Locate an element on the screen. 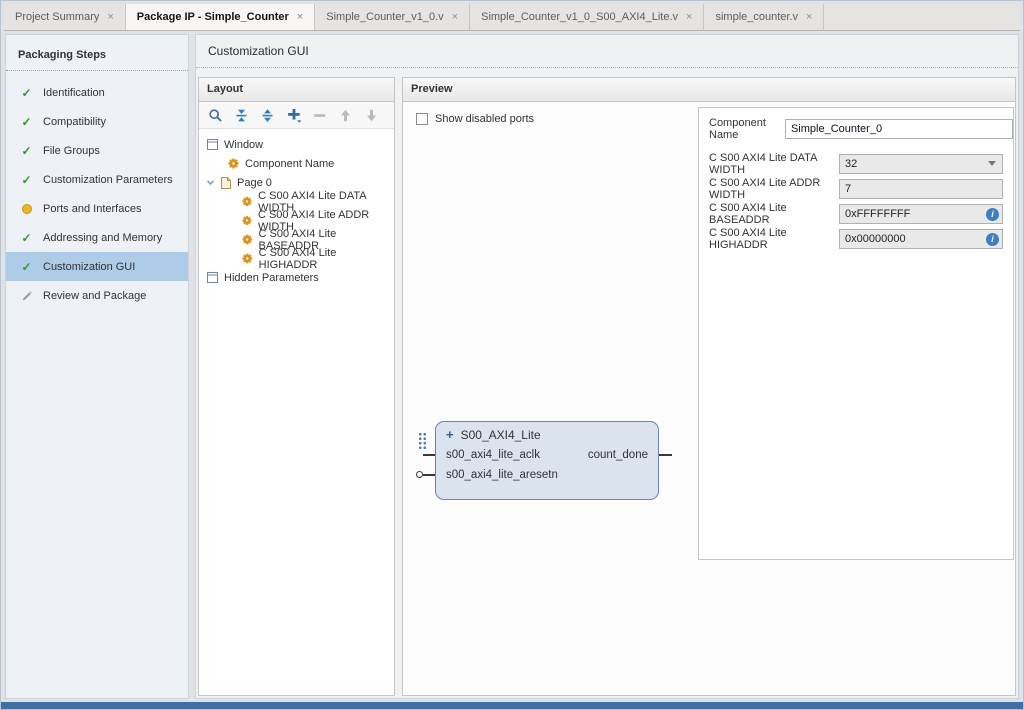 Image resolution: width=1024 pixels, height=710 pixels. sidebar-item-file-groups: ✓ File Groups is located at coordinates (97, 150).